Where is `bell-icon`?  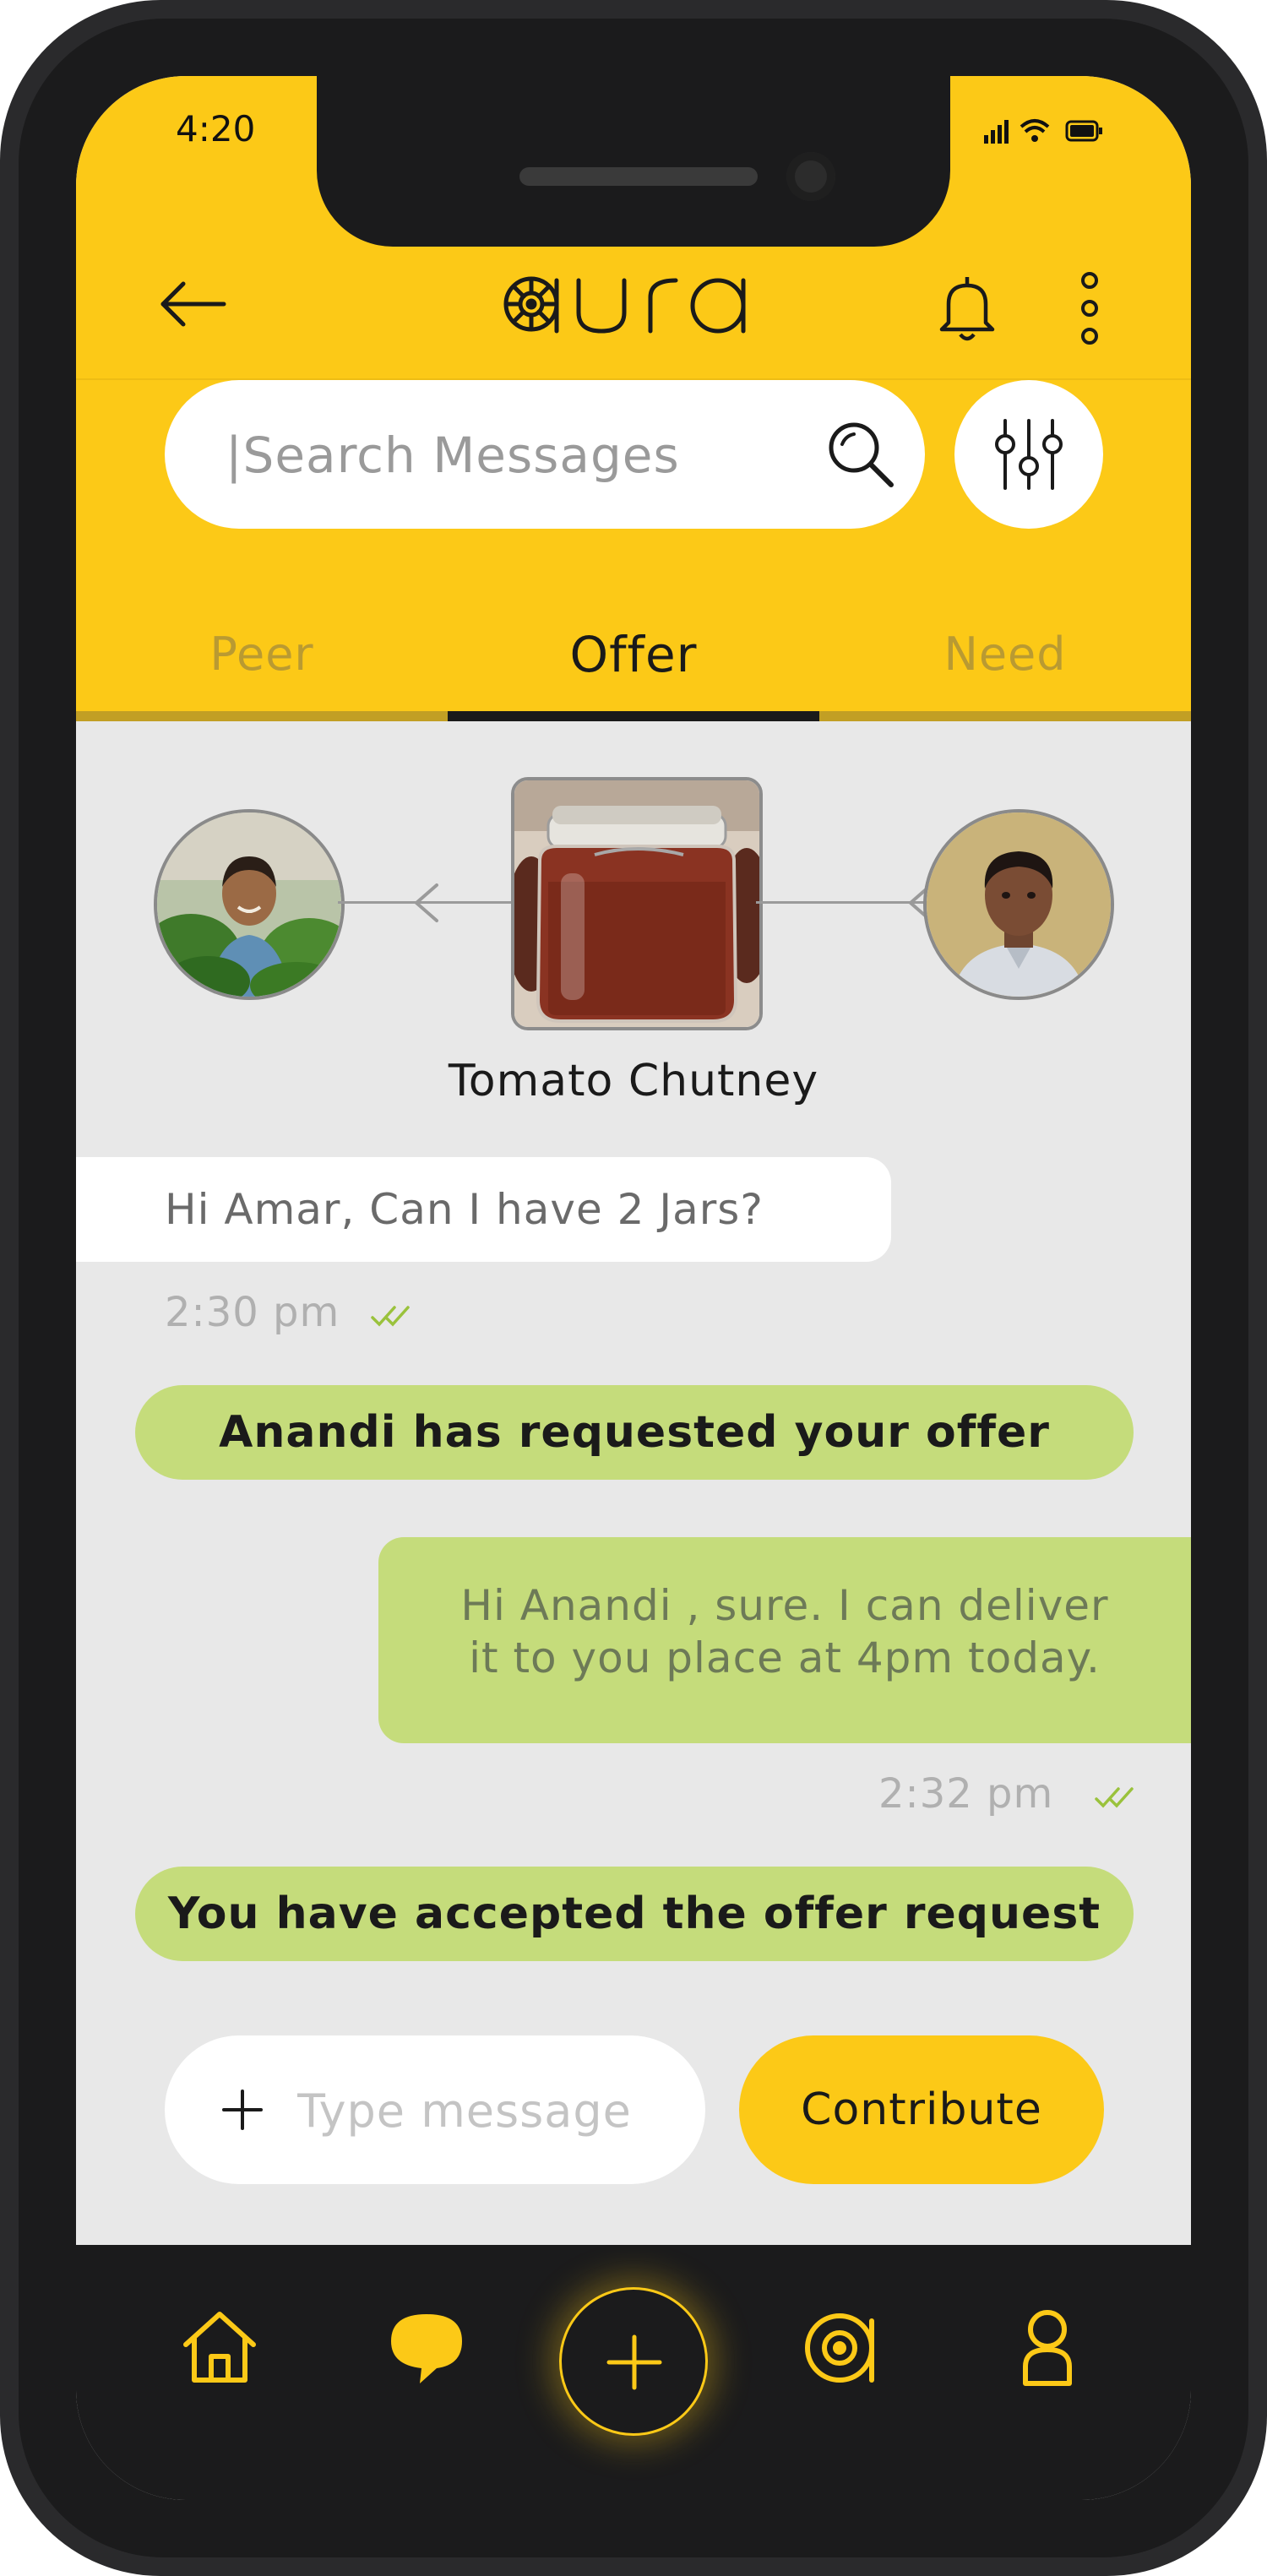 bell-icon is located at coordinates (967, 309).